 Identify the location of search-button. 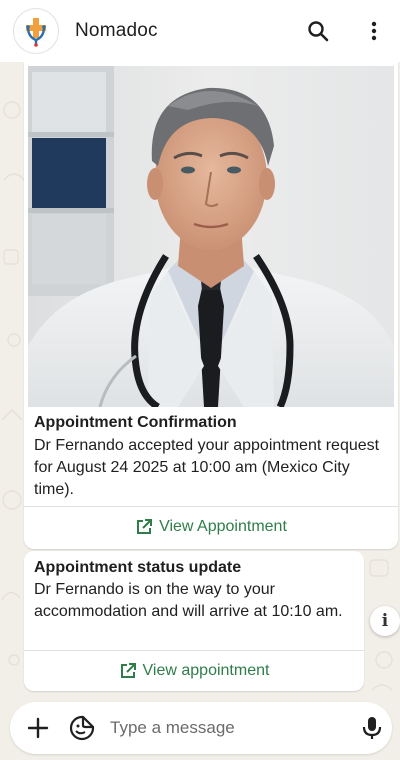
(318, 31).